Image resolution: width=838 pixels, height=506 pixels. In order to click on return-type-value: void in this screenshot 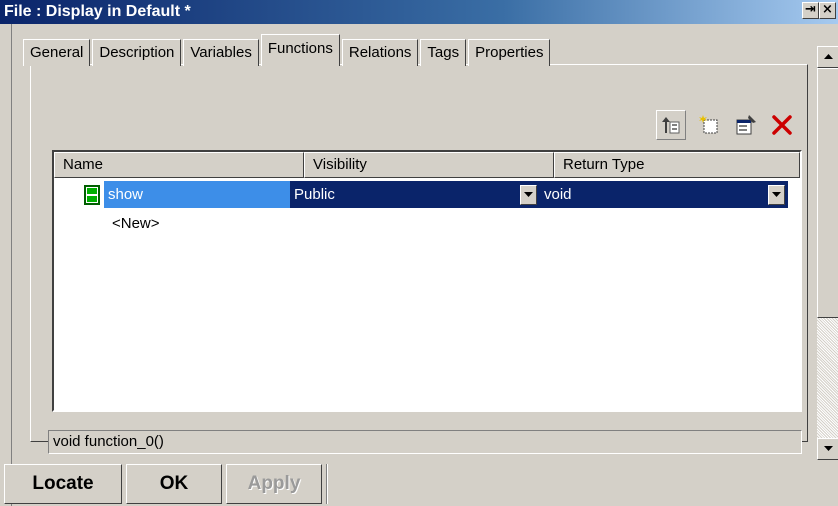, I will do `click(558, 194)`.